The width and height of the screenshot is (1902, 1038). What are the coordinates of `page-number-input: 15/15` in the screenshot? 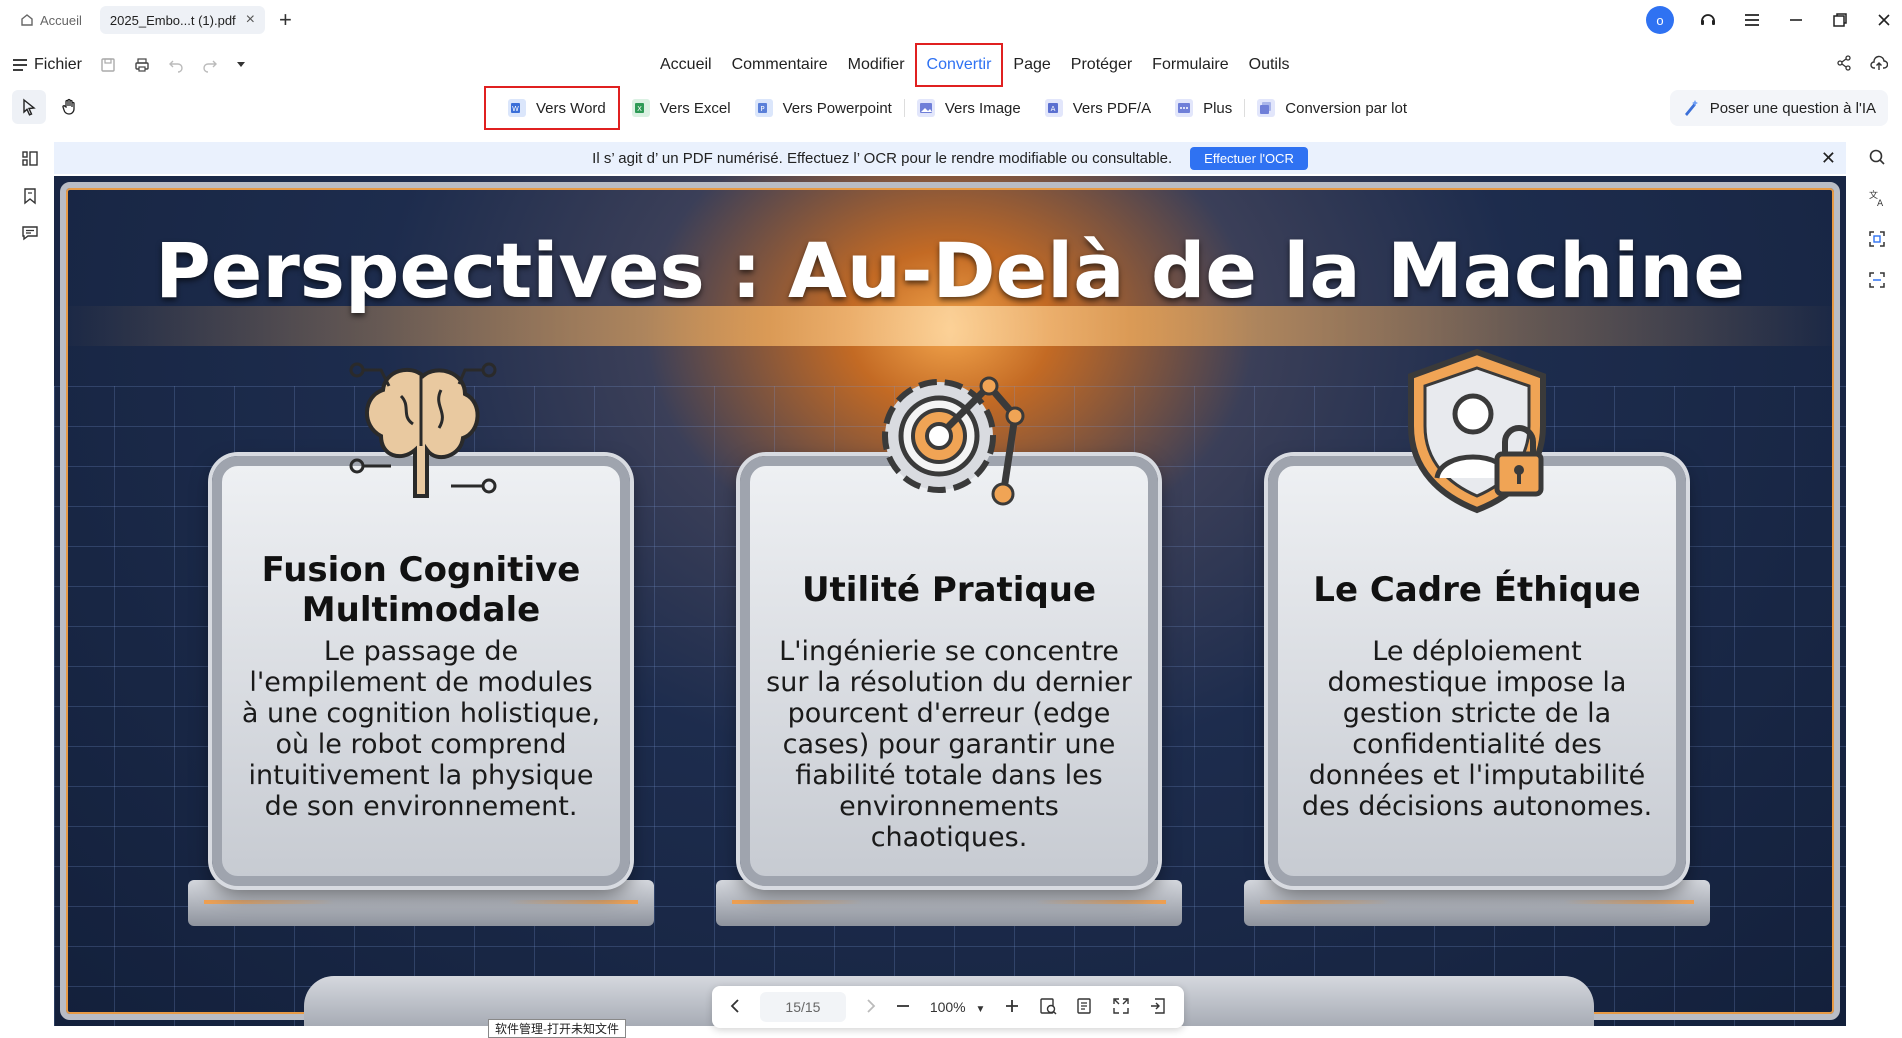 It's located at (802, 1007).